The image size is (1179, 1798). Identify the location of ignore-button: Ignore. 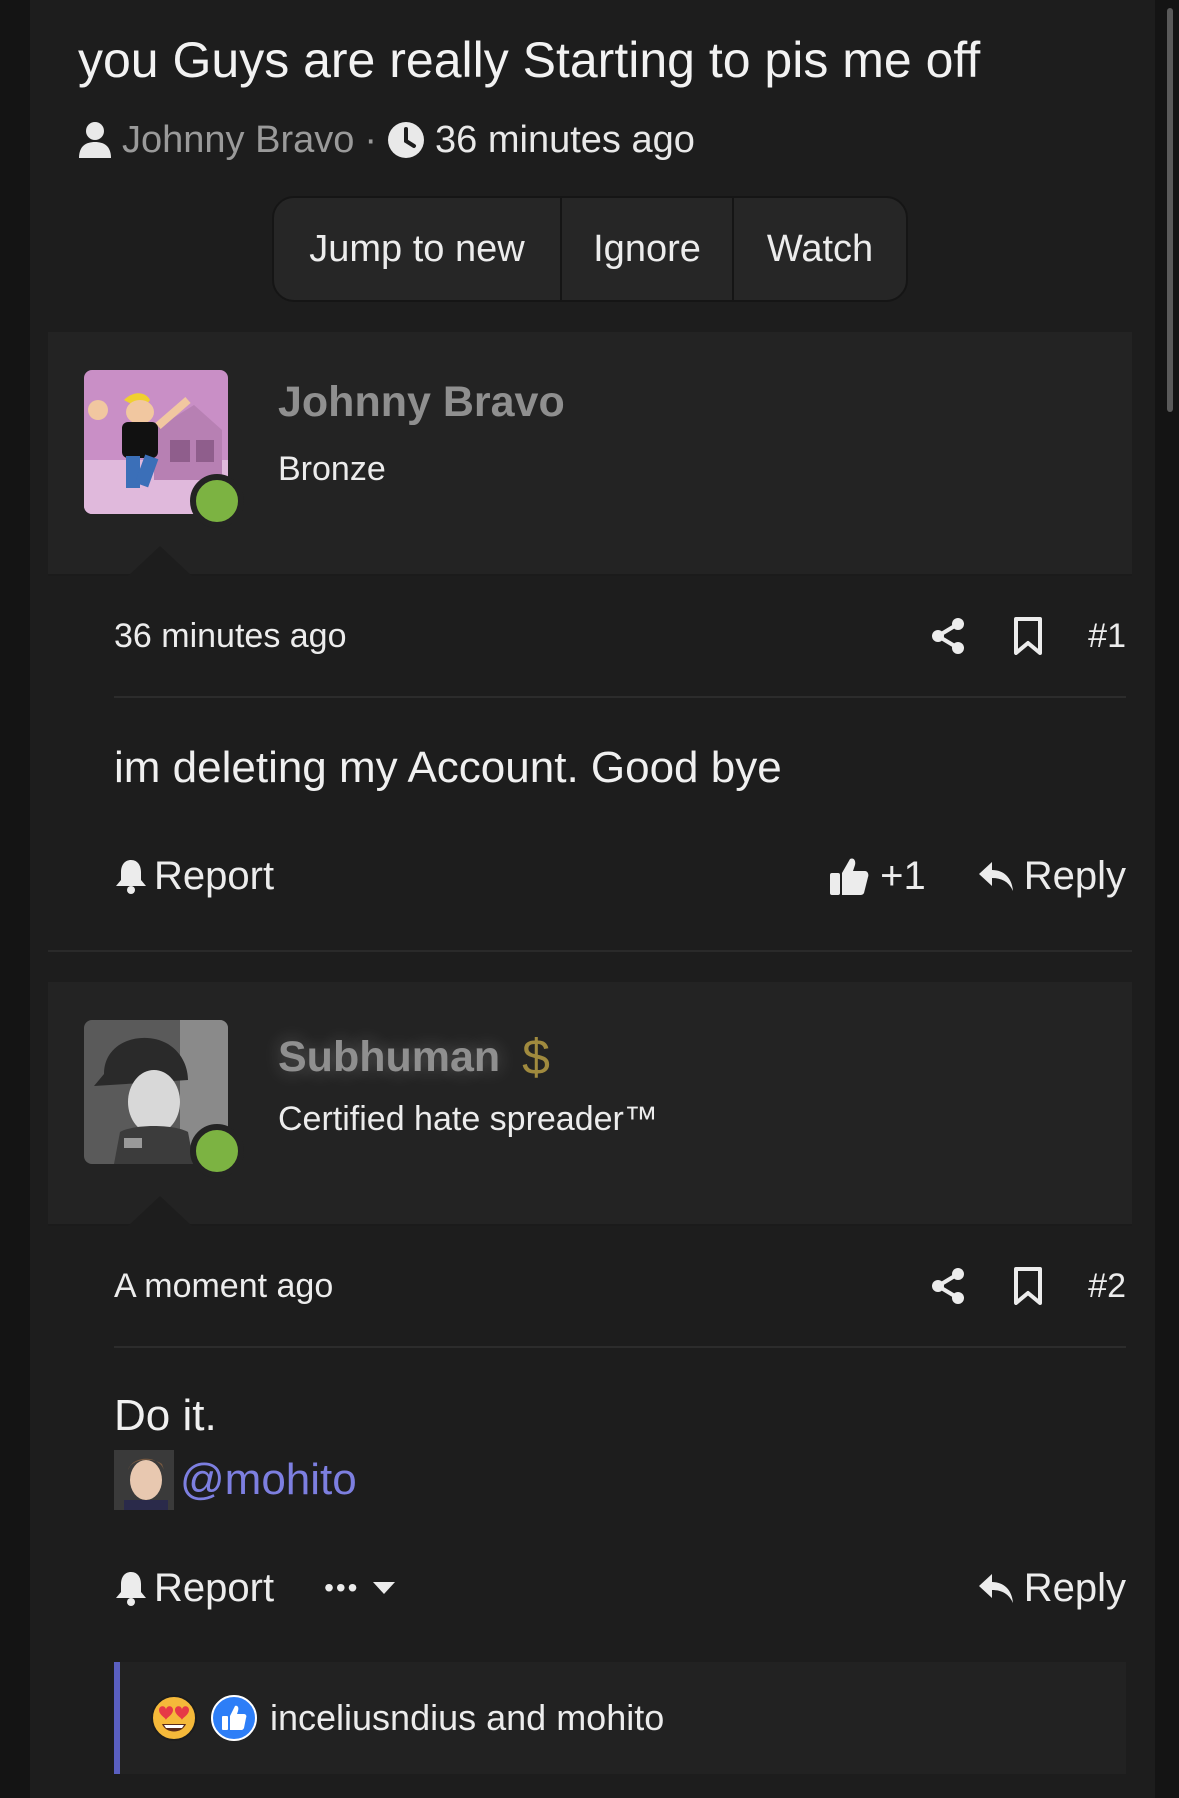
(646, 249).